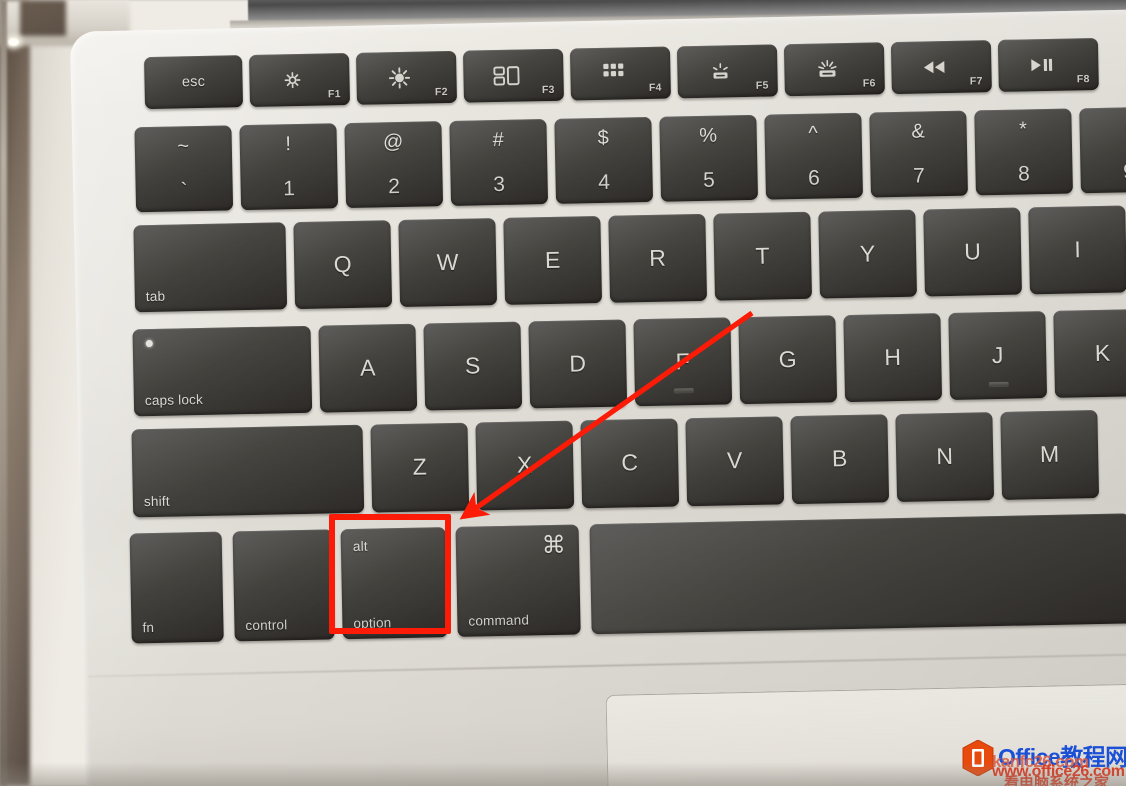 This screenshot has height=786, width=1126. What do you see at coordinates (762, 85) in the screenshot?
I see `key-fnlabel-f5: F5` at bounding box center [762, 85].